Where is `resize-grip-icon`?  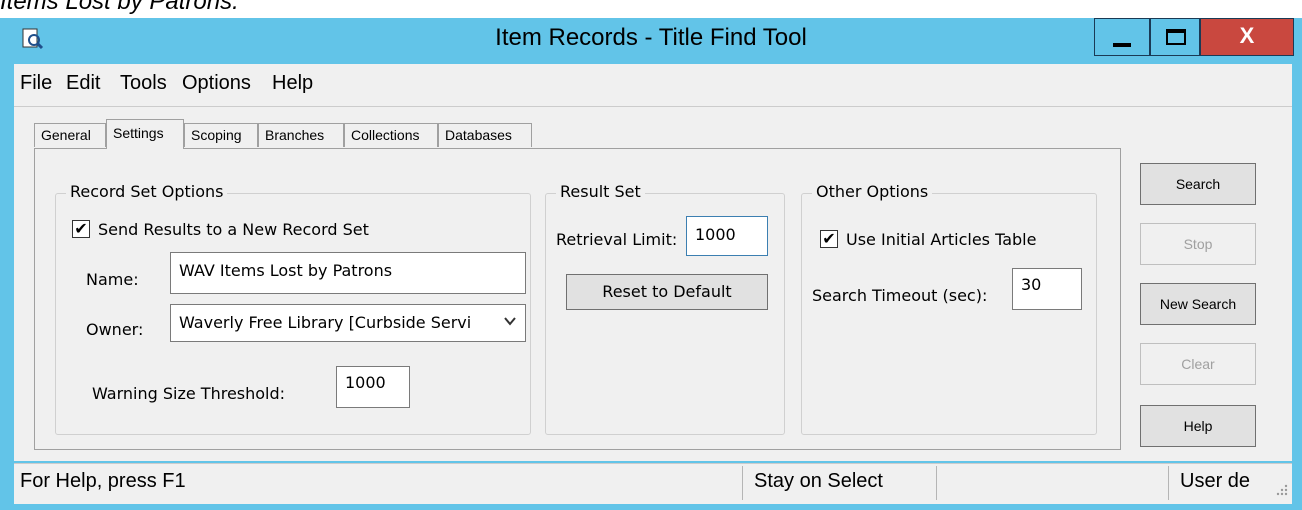 resize-grip-icon is located at coordinates (1281, 490).